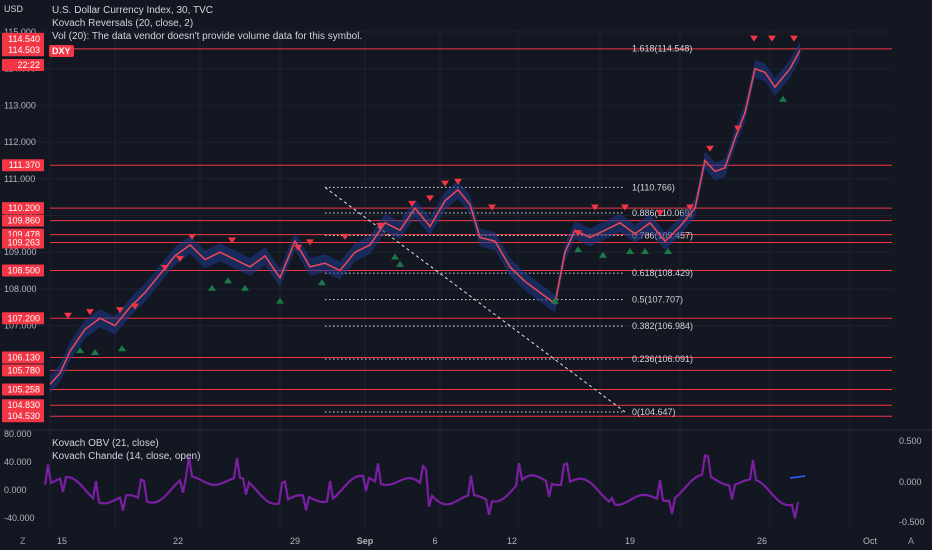 Image resolution: width=932 pixels, height=550 pixels. I want to click on fib-level-label: 0.618(108.429), so click(662, 273).